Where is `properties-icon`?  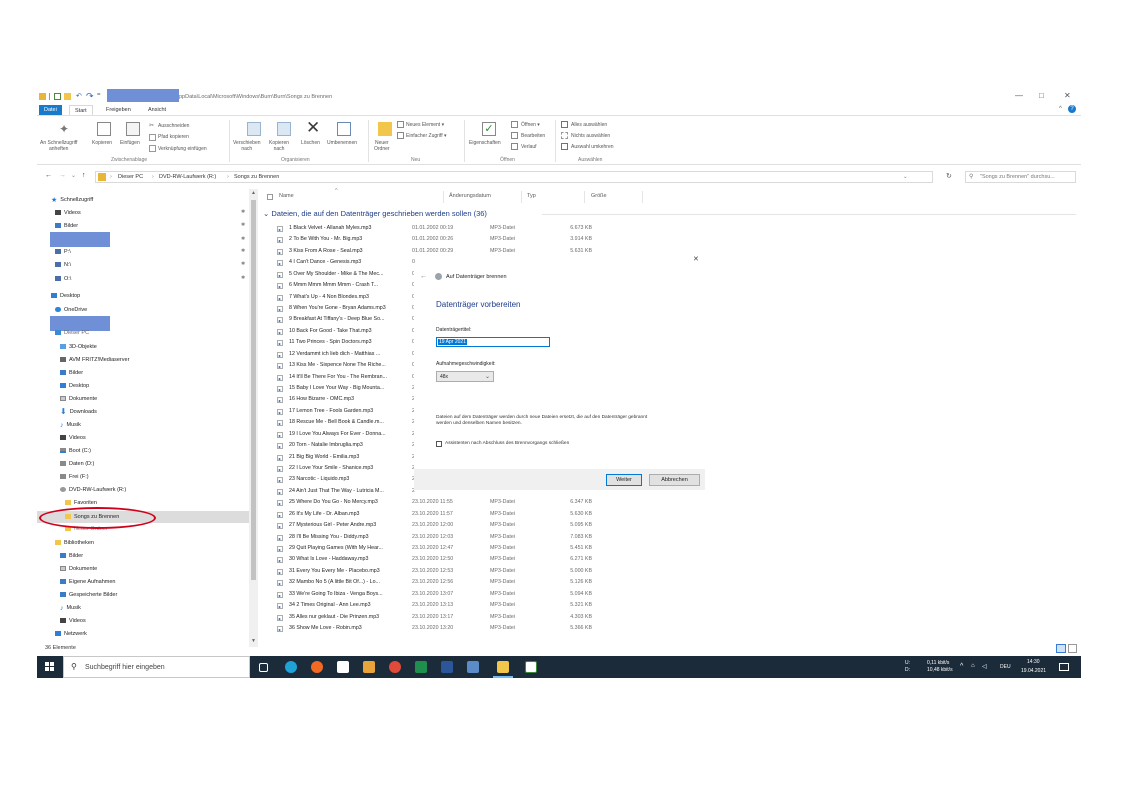 properties-icon is located at coordinates (57, 96).